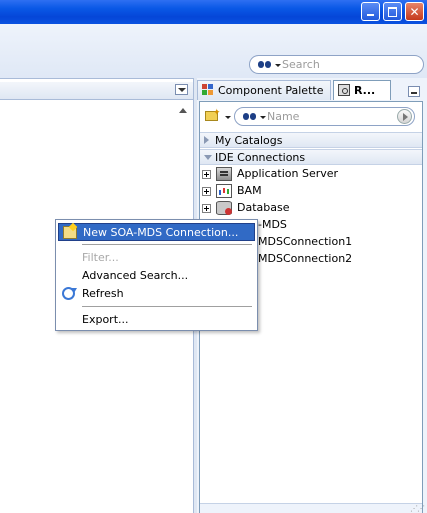 This screenshot has height=513, width=427. I want to click on section-my-catalogs: My Catalogs, so click(311, 140).